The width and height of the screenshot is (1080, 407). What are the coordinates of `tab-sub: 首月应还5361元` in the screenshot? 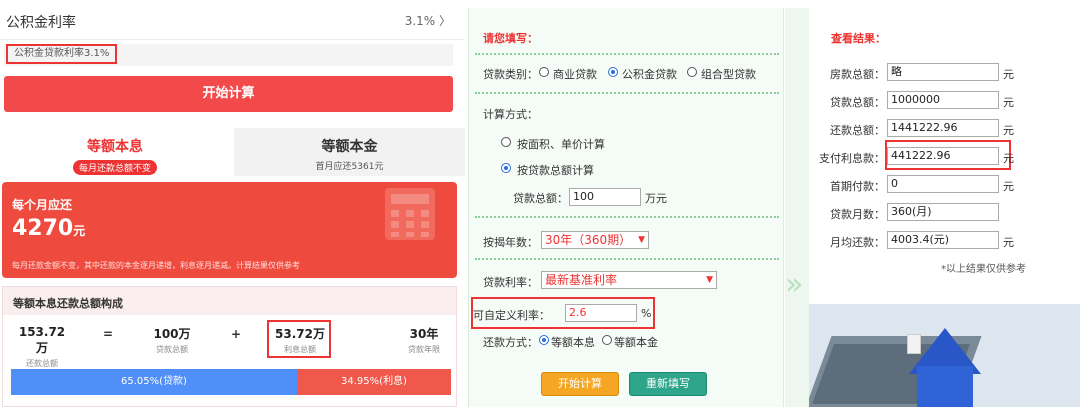 It's located at (349, 167).